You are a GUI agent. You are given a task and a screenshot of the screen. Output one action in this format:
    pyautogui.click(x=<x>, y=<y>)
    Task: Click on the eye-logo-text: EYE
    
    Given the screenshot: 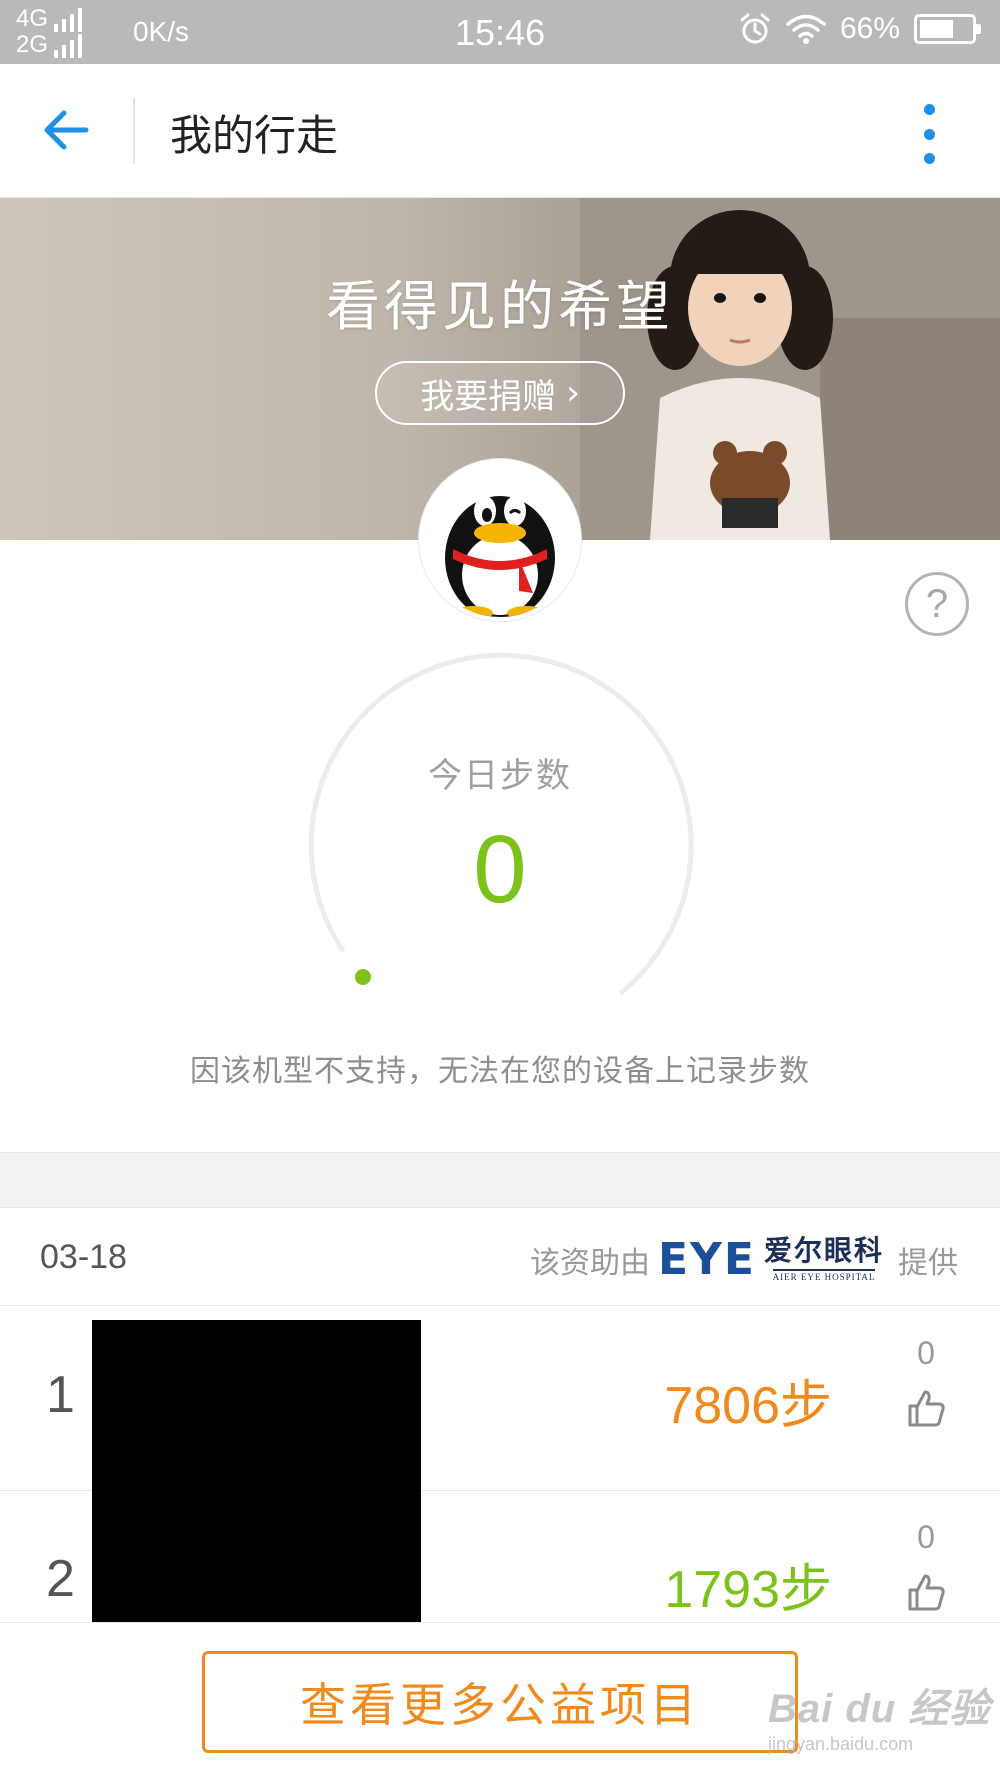 What is the action you would take?
    pyautogui.click(x=707, y=1259)
    